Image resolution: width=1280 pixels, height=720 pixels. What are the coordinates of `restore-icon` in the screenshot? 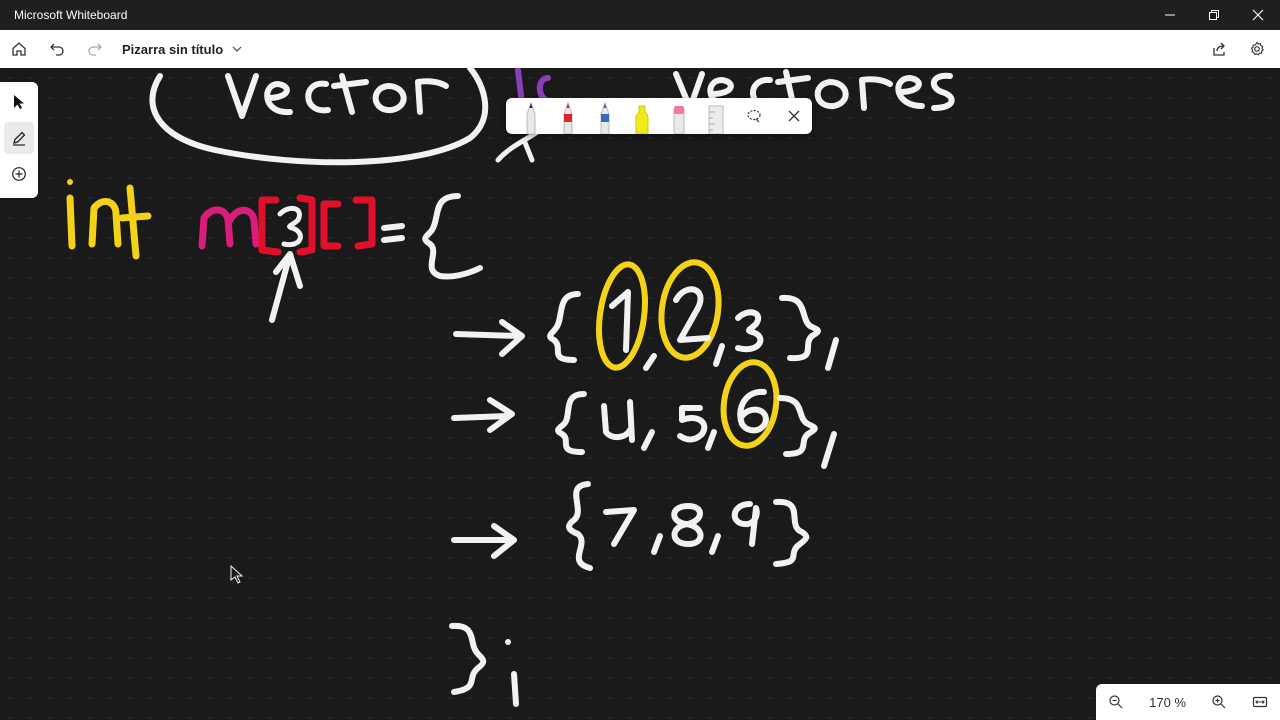 It's located at (1214, 15).